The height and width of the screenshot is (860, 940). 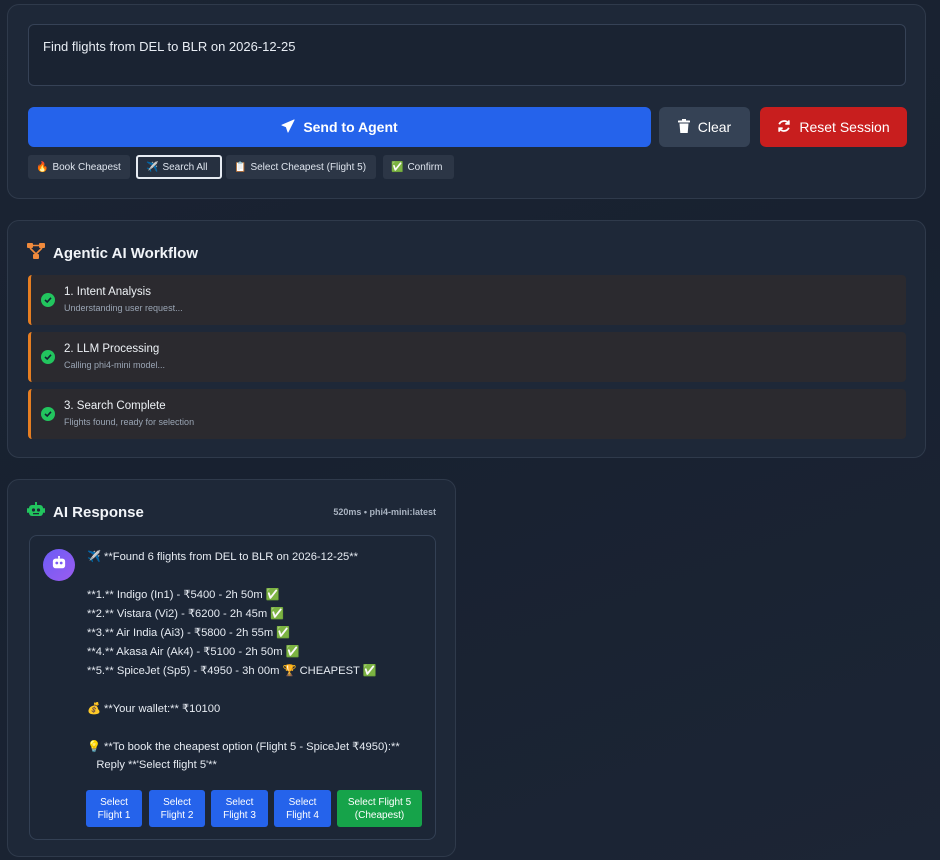 I want to click on reset-button-label: Reset Session, so click(x=844, y=127).